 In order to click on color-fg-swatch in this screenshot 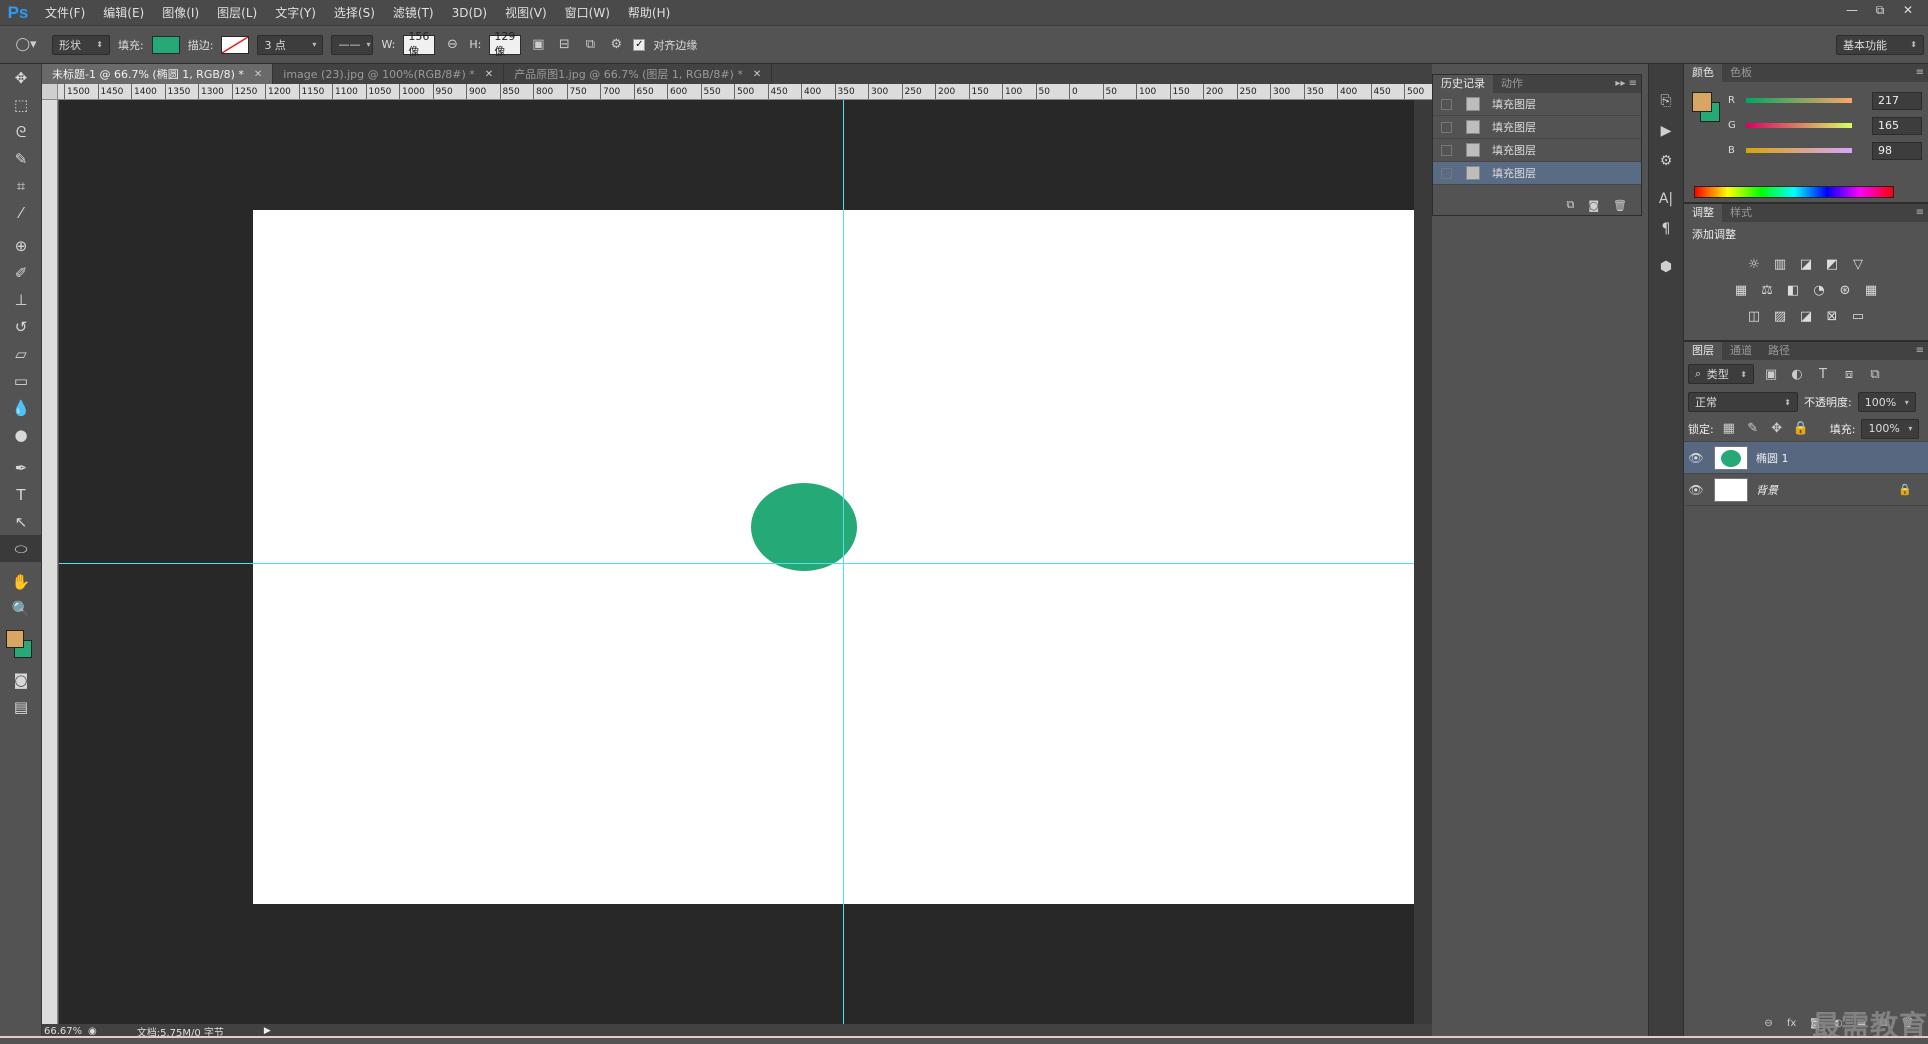, I will do `click(1702, 102)`.